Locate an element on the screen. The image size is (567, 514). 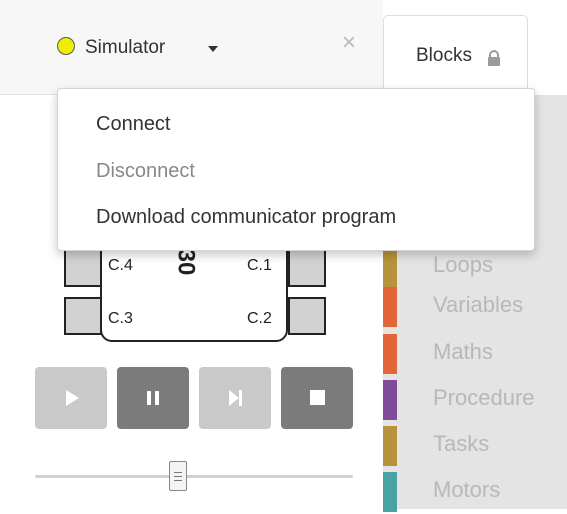
play-icon is located at coordinates (72, 398).